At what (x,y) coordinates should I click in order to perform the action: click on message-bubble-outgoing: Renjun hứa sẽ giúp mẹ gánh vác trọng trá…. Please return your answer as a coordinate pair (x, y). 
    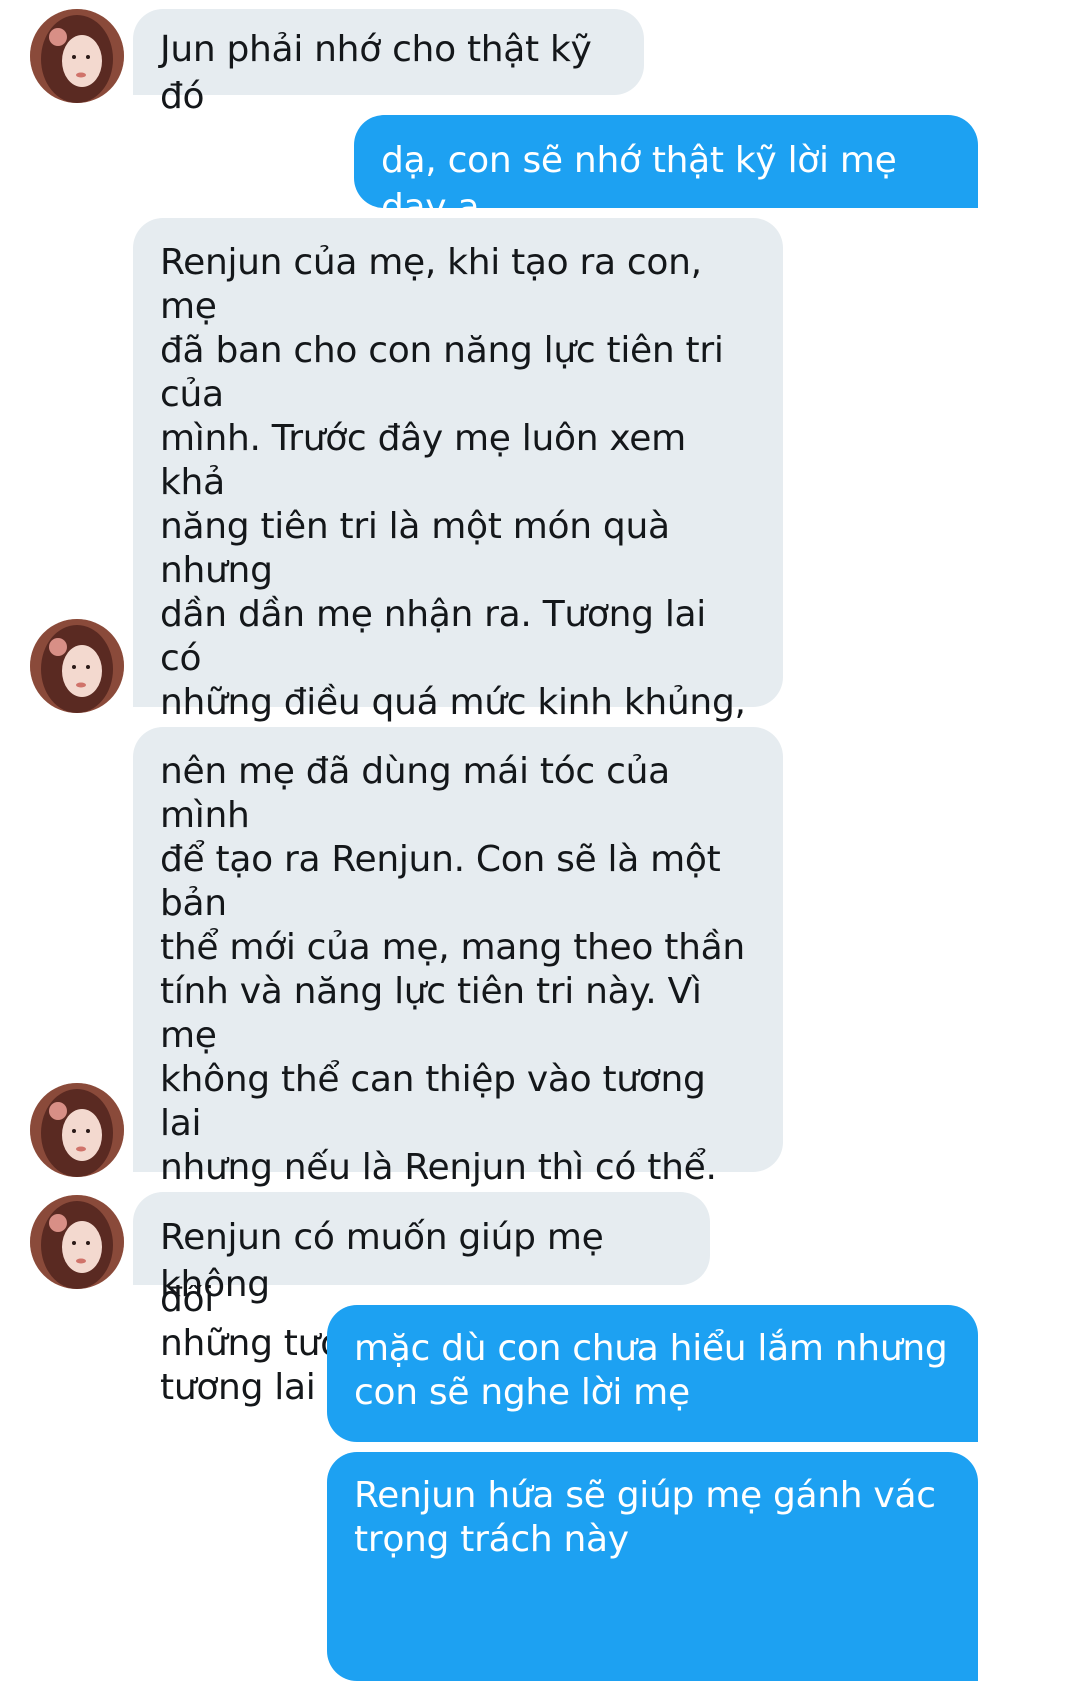
    Looking at the image, I should click on (652, 1566).